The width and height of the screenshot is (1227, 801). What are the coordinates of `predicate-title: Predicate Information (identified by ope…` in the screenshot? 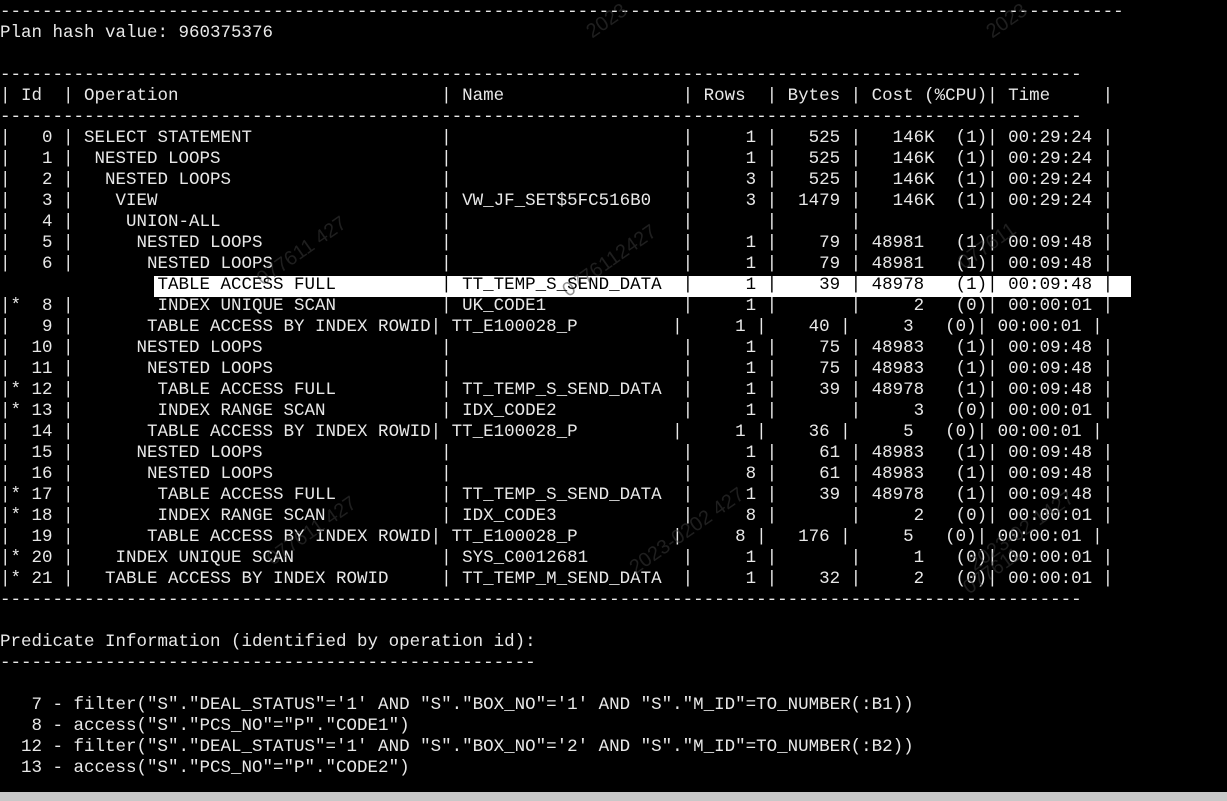 It's located at (268, 642).